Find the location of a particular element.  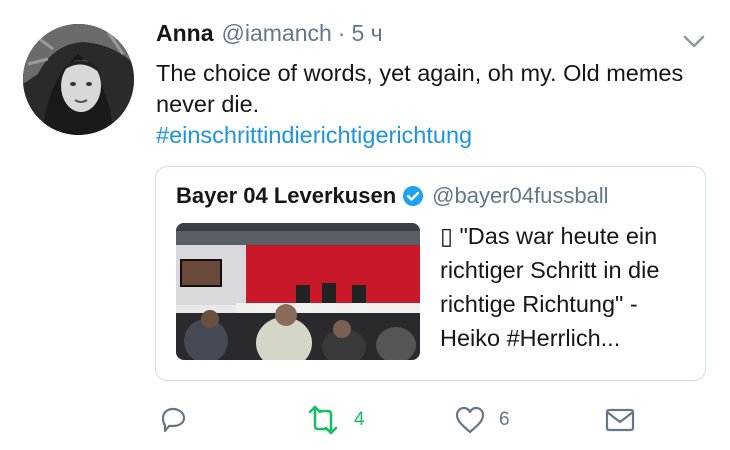

tweet-actions: 4 6 is located at coordinates (365, 422).